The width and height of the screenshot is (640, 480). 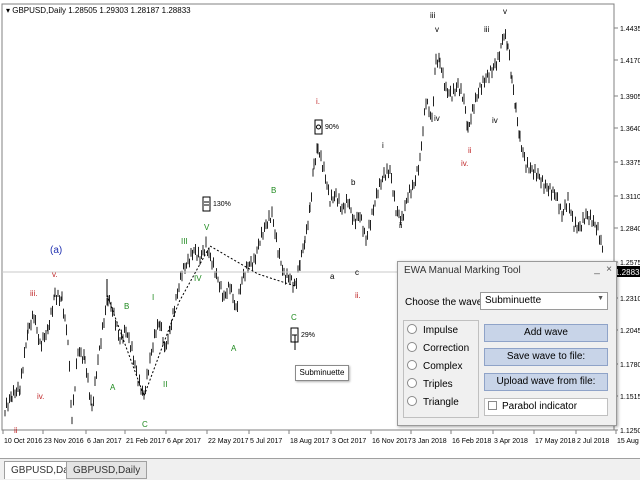 I want to click on time-tick-label: 21 Feb 2017, so click(x=145, y=441).